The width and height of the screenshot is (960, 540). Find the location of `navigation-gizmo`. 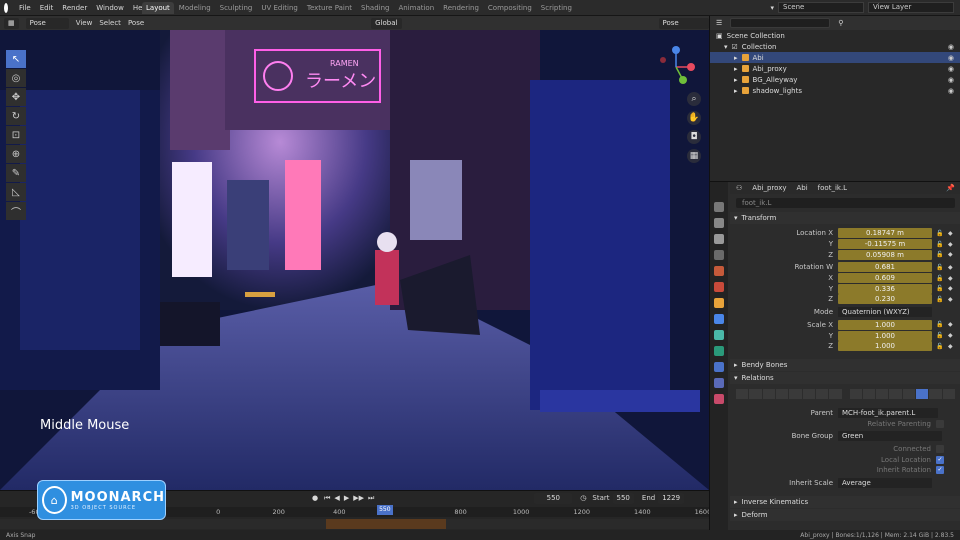

navigation-gizmo is located at coordinates (676, 67).